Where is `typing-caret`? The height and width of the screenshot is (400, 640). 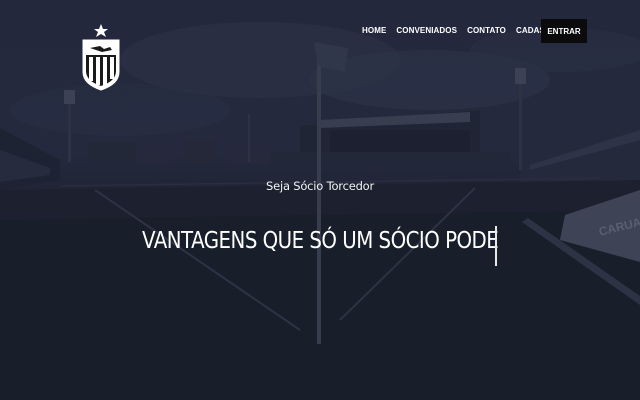
typing-caret is located at coordinates (496, 246).